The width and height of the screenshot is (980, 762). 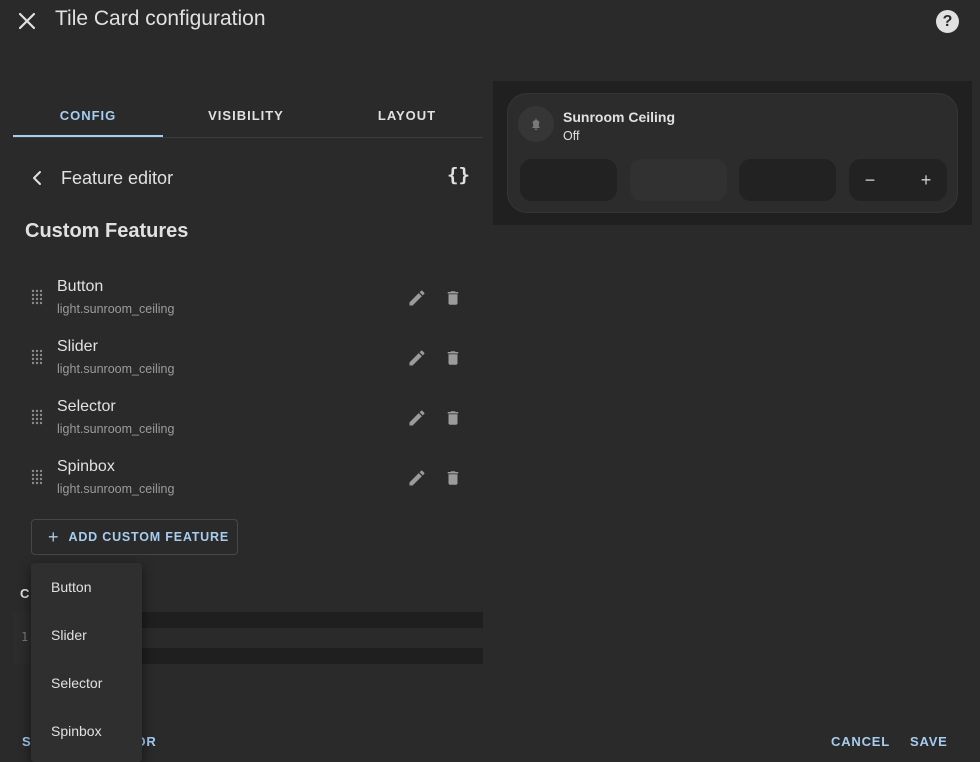 I want to click on dropdown-item-slider: Slider, so click(x=86, y=635).